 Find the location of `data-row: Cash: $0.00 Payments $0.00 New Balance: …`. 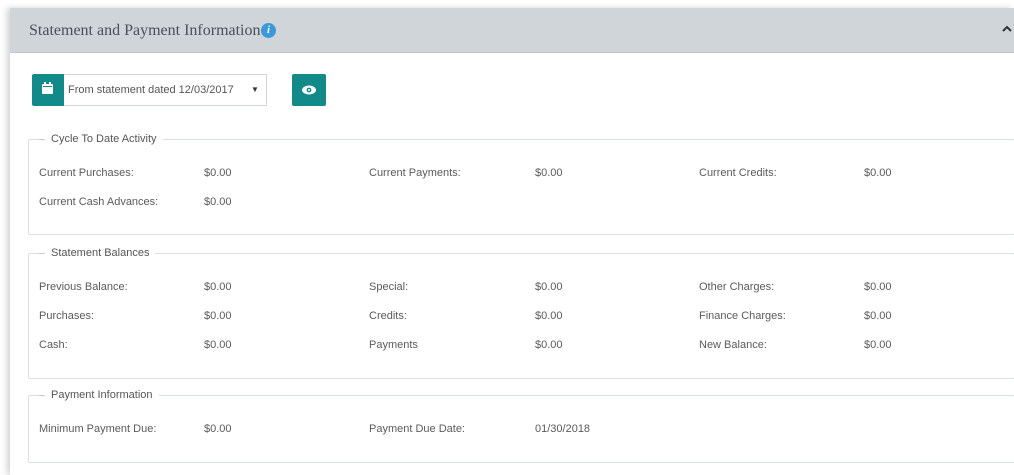

data-row: Cash: $0.00 Payments $0.00 New Balance: … is located at coordinates (521, 347).